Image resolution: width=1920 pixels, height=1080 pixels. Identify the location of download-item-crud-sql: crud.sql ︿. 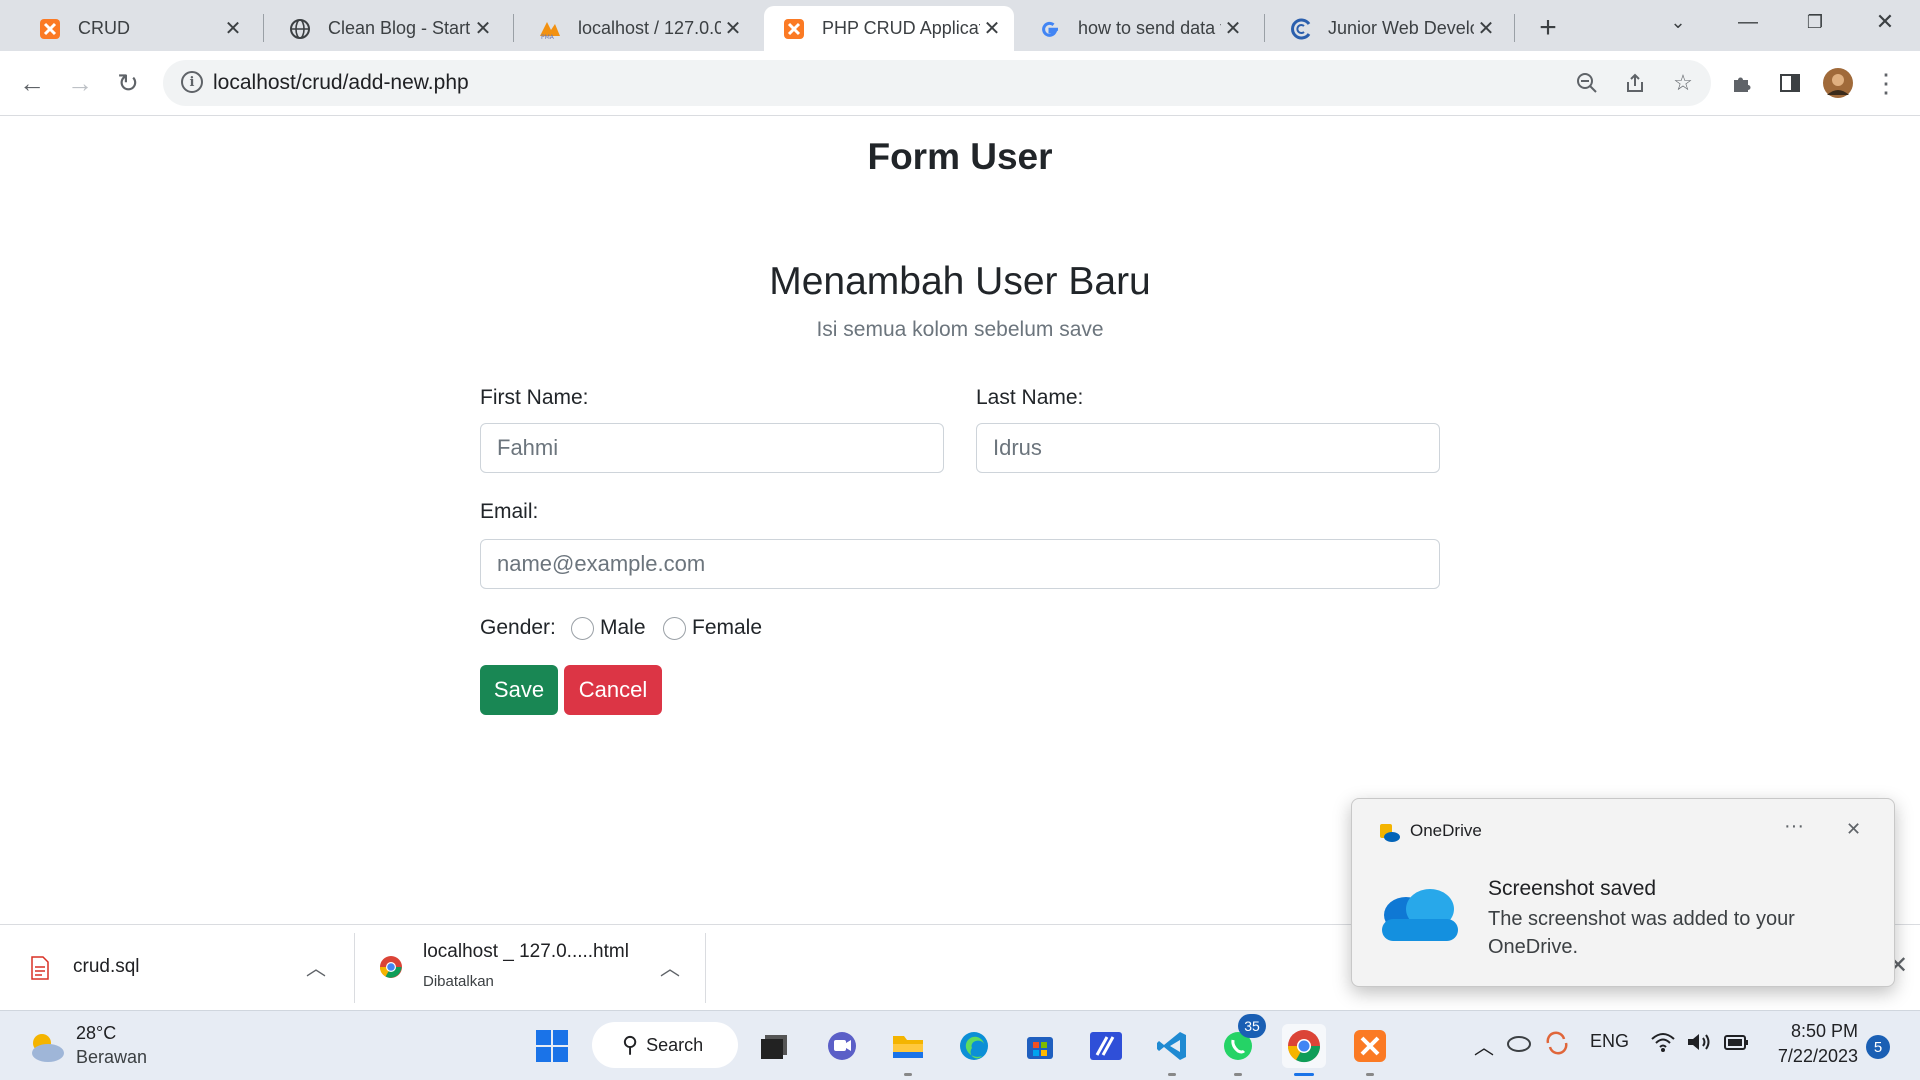
(177, 968).